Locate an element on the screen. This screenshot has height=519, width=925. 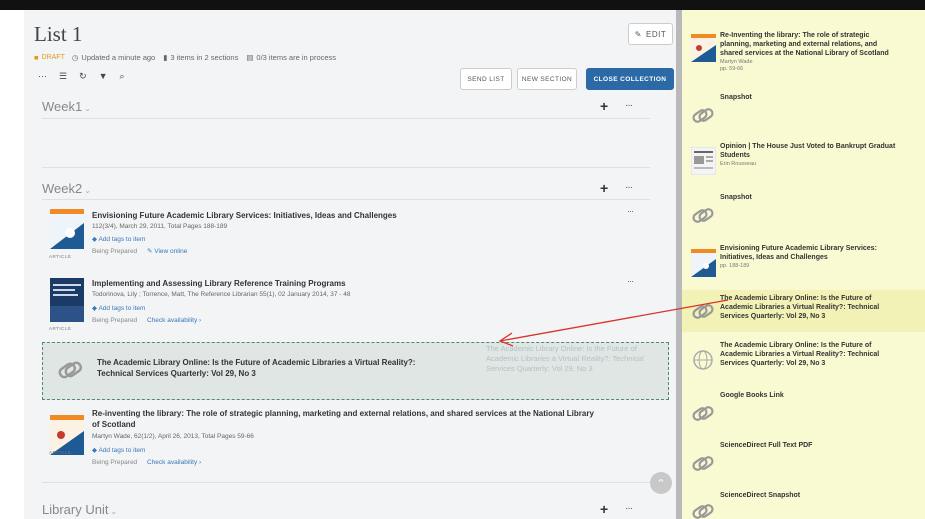
item-title-line2: of Scotland is located at coordinates (114, 424).